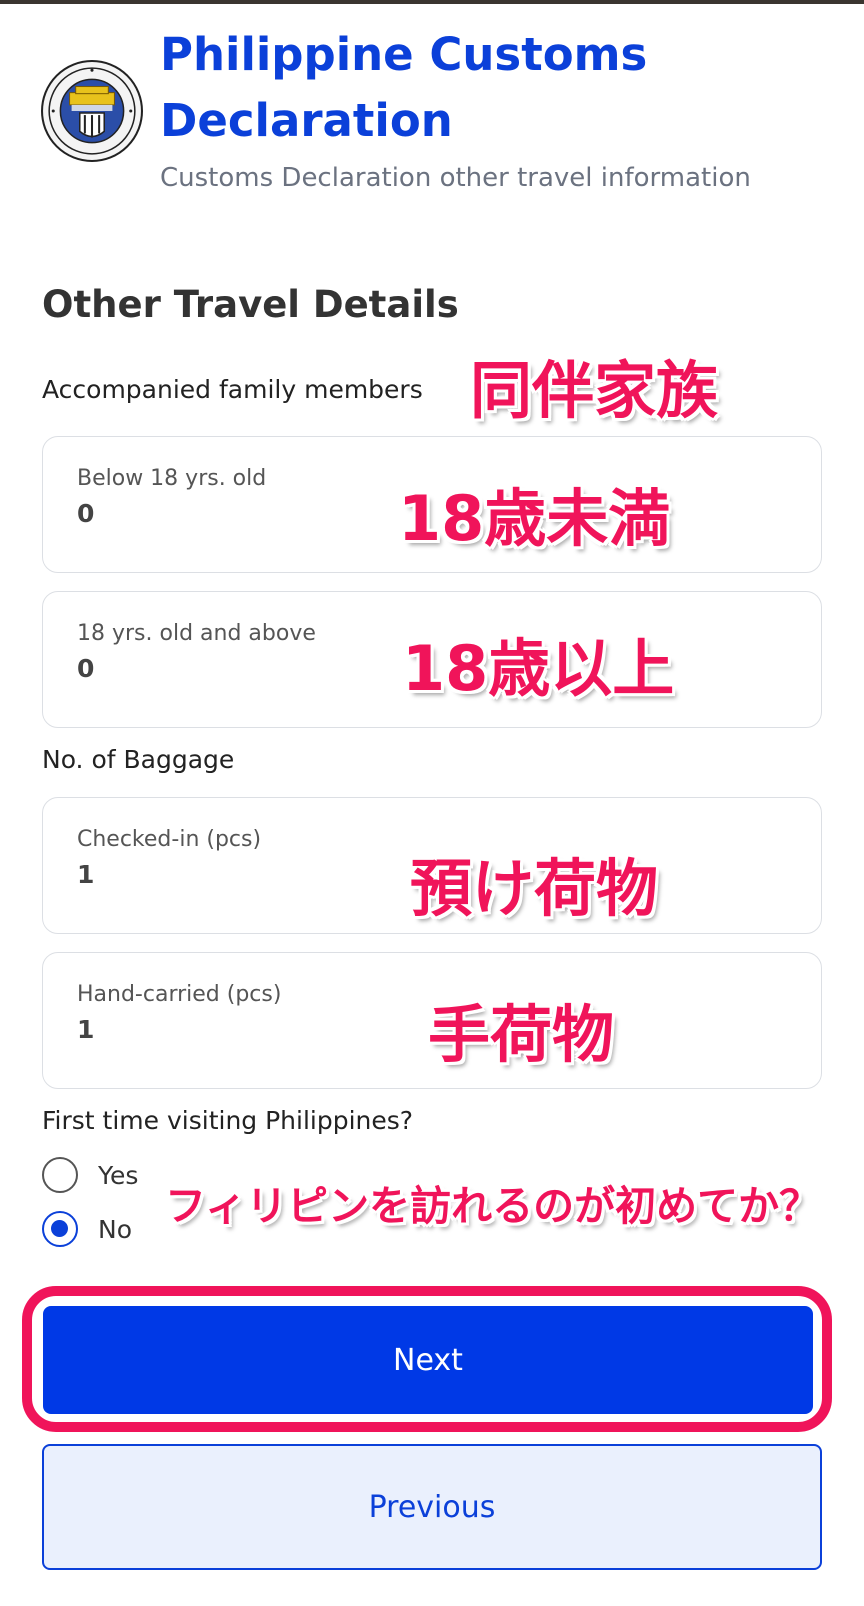 The image size is (864, 1606). What do you see at coordinates (432, 2) in the screenshot?
I see `top-status-strip` at bounding box center [432, 2].